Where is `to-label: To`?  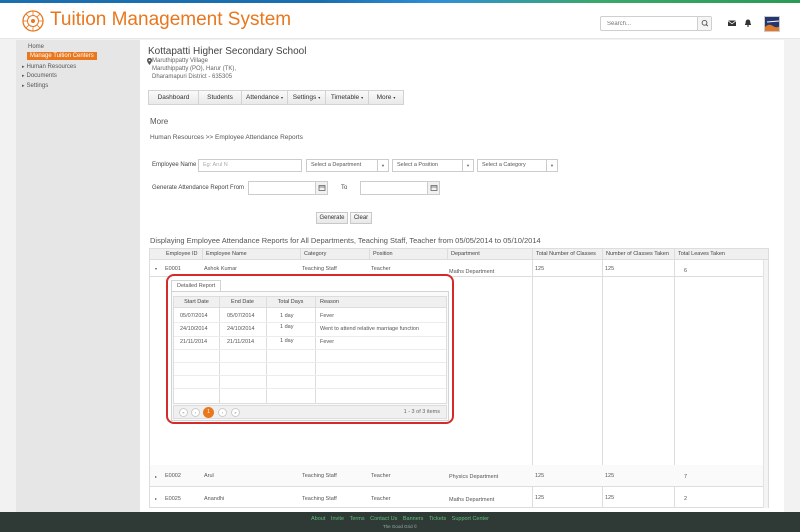
to-label: To is located at coordinates (344, 188).